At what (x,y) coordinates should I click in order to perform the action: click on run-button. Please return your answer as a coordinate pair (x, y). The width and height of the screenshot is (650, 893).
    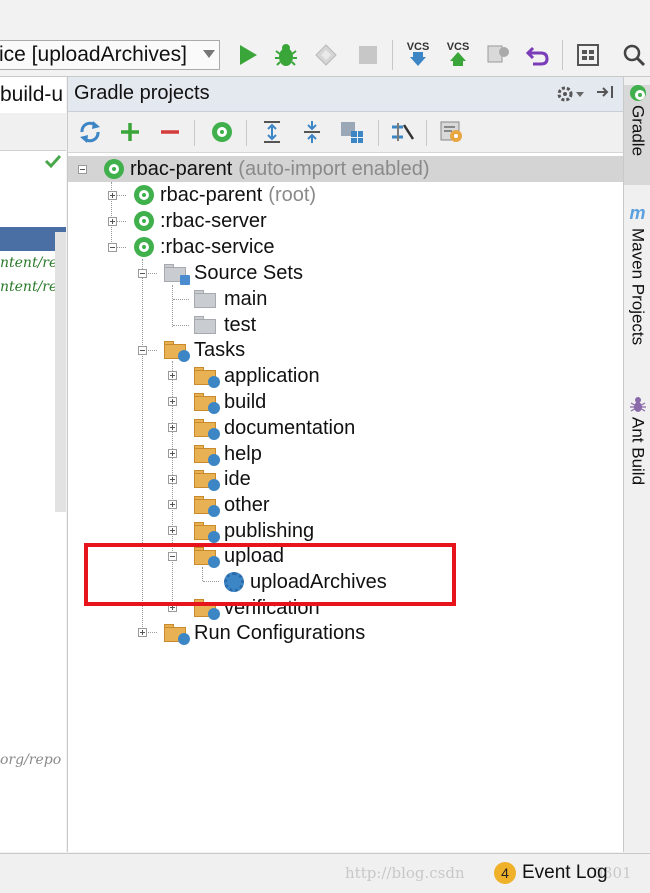
    Looking at the image, I should click on (248, 55).